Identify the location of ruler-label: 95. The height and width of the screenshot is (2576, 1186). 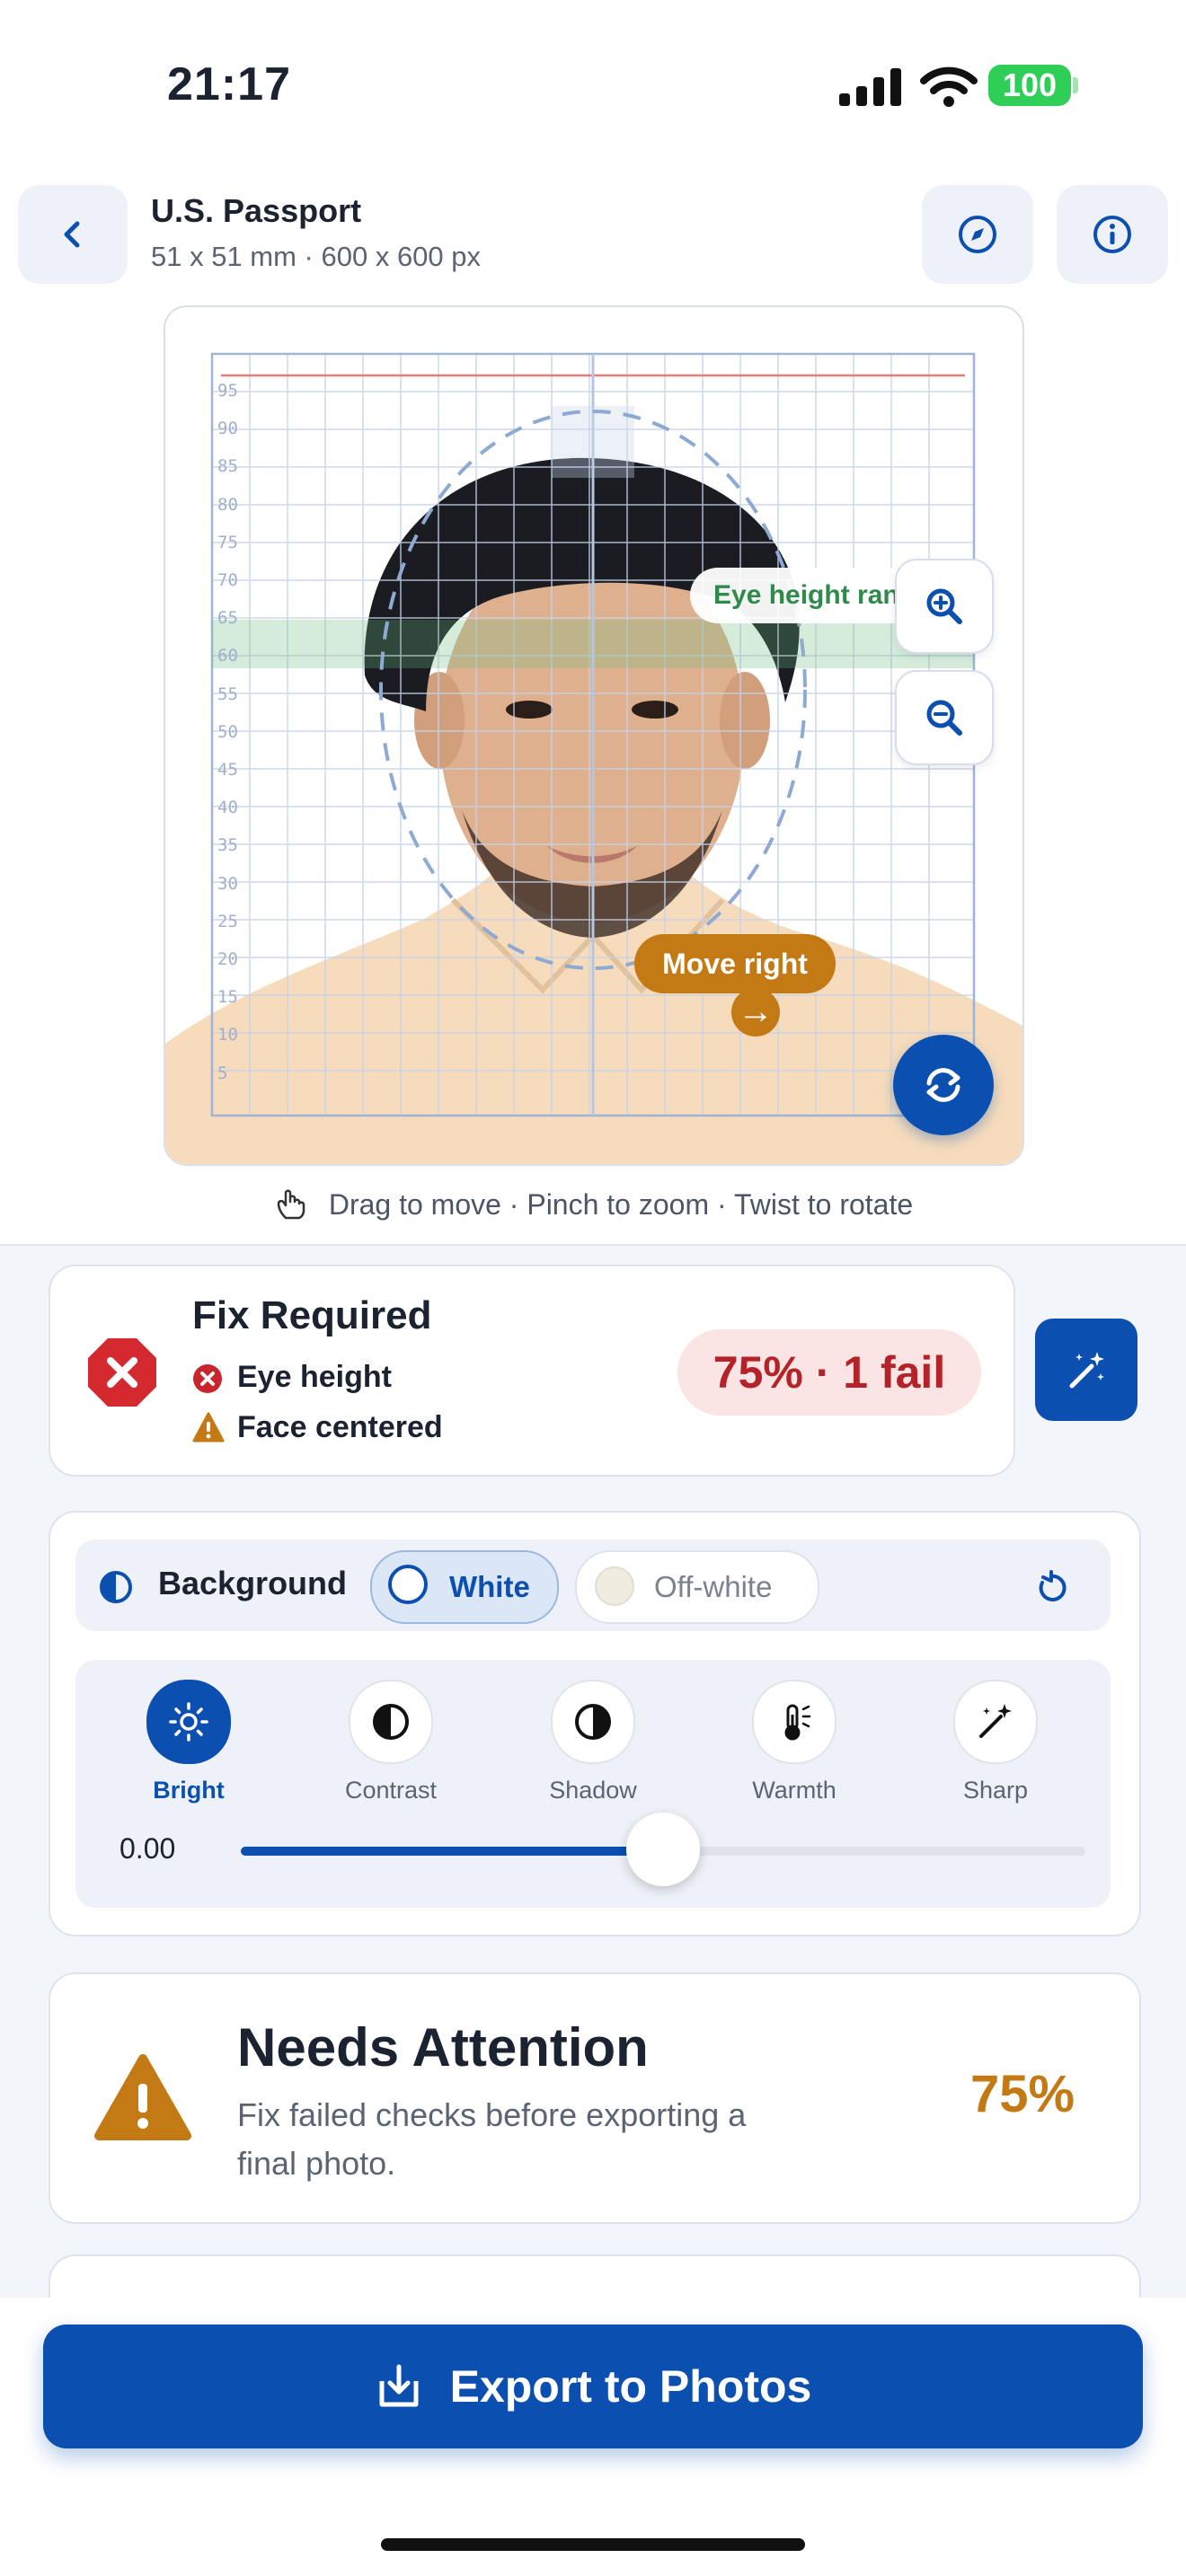
(227, 391).